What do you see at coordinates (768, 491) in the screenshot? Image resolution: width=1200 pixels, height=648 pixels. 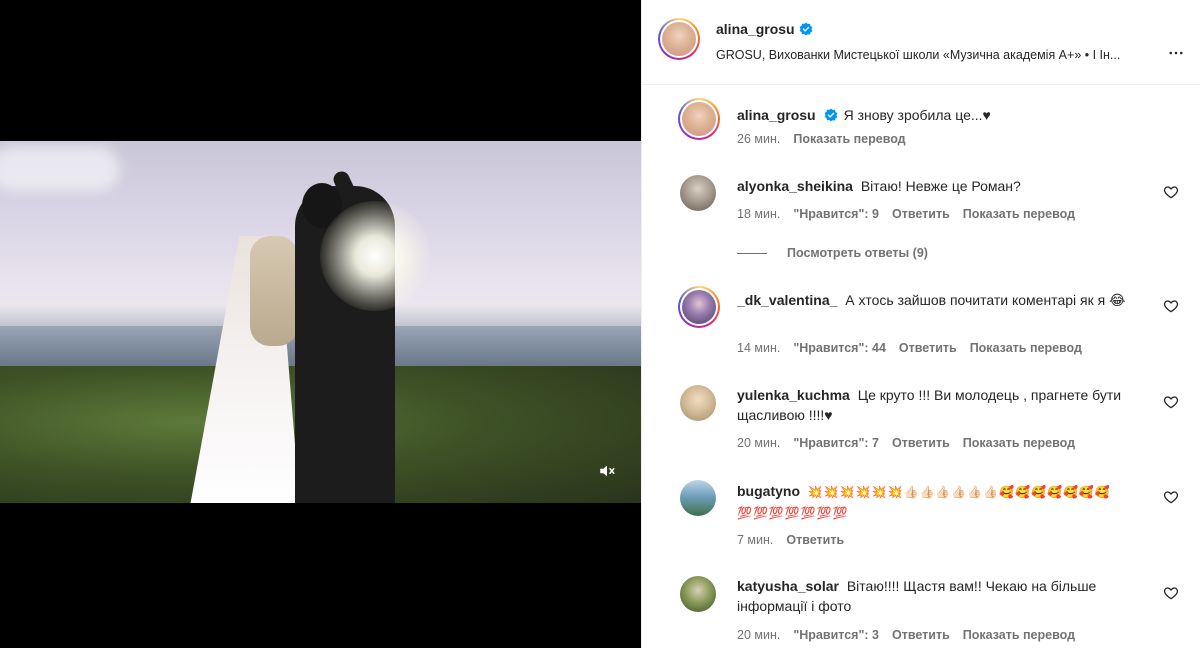 I see `commenter-username: bugatyno` at bounding box center [768, 491].